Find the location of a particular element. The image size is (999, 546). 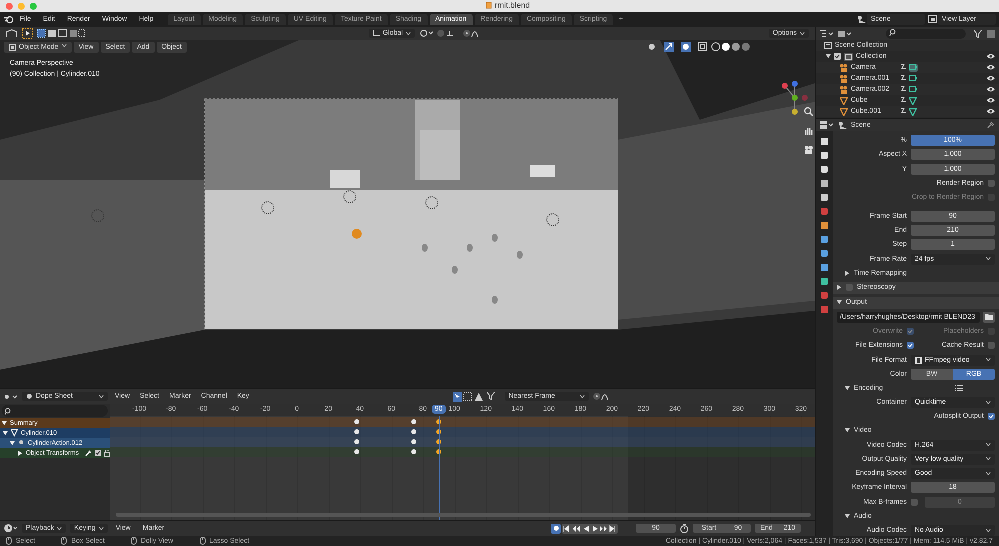

pivot-icon is located at coordinates (426, 33).